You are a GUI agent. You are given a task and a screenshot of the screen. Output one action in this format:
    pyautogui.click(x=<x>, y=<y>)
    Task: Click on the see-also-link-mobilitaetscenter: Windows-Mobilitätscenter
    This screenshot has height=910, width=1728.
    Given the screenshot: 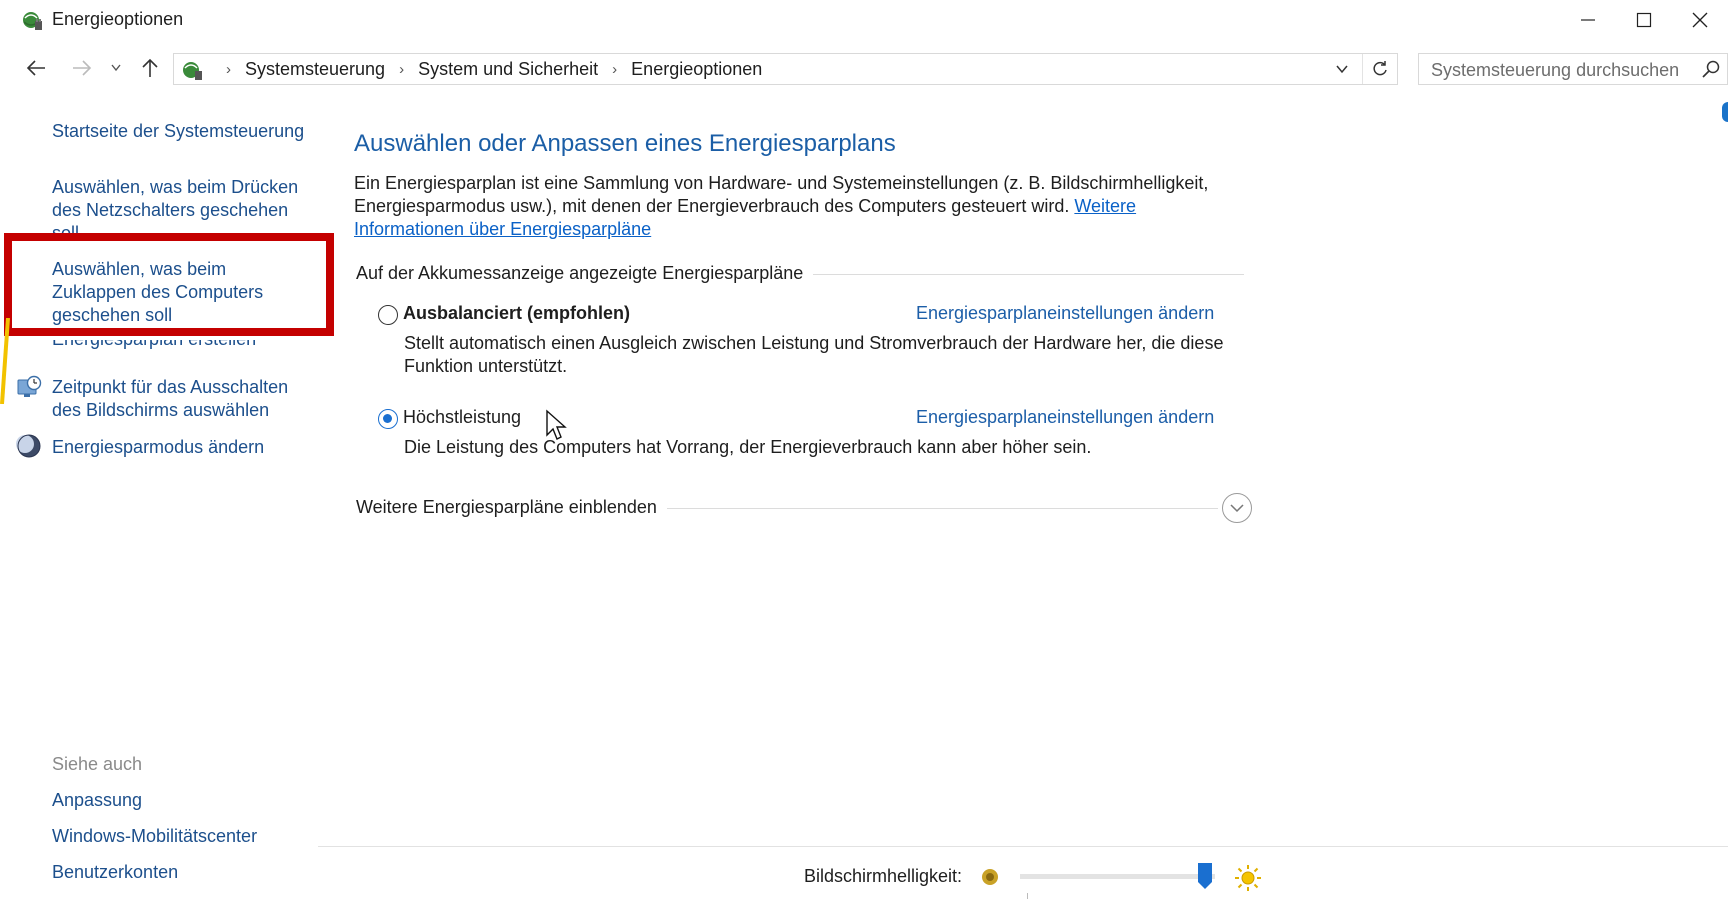 What is the action you would take?
    pyautogui.click(x=154, y=836)
    